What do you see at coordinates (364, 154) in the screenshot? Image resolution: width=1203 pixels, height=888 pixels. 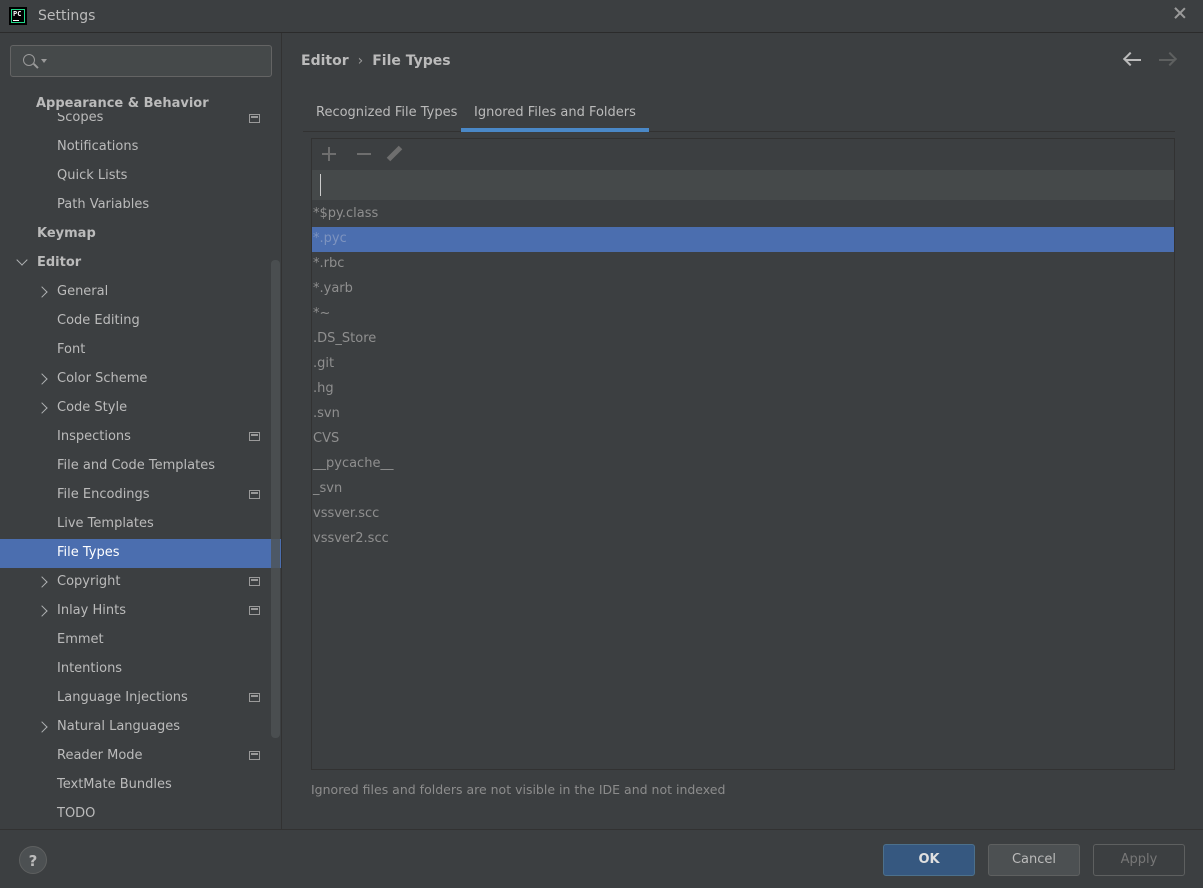 I see `remove-icon` at bounding box center [364, 154].